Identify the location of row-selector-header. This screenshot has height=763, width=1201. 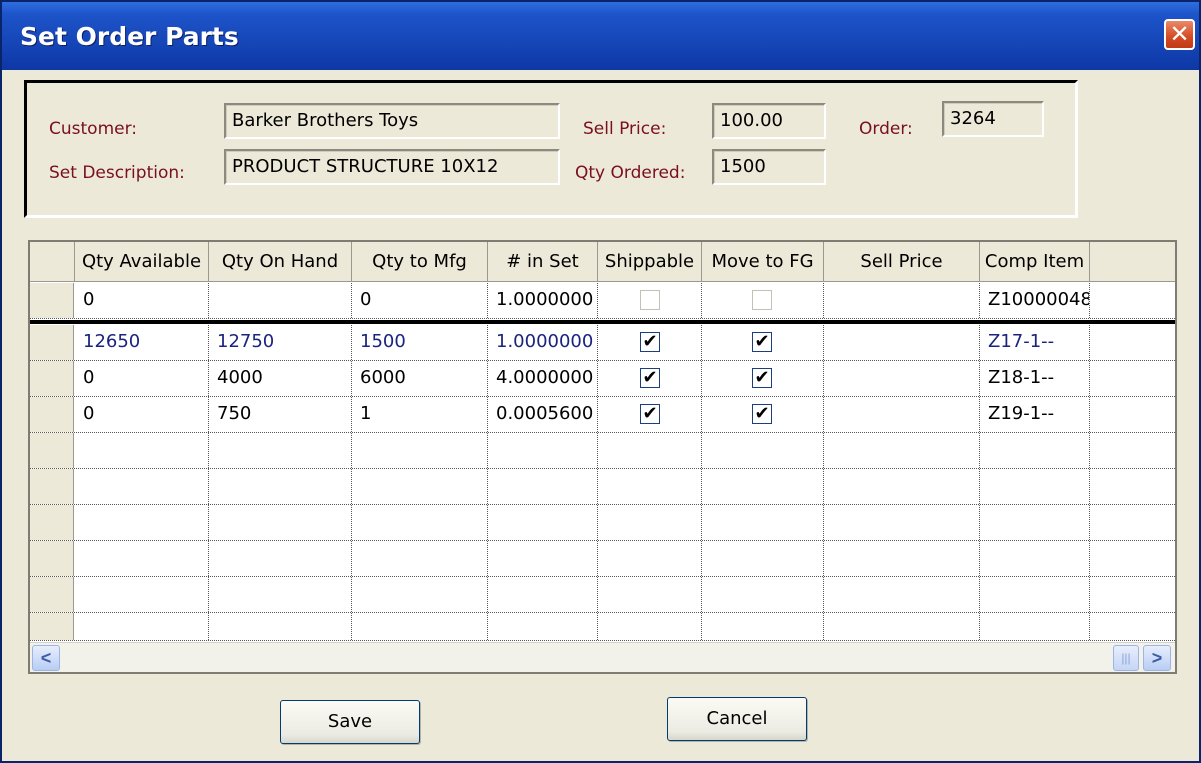
(52, 262).